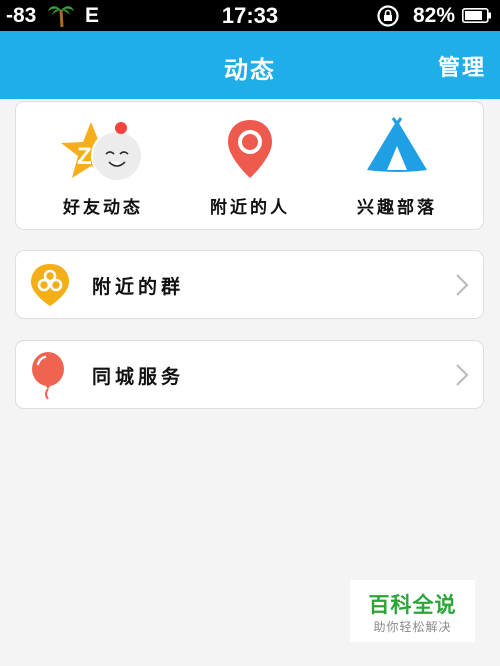  What do you see at coordinates (397, 208) in the screenshot?
I see `quick-item-label: 兴趣部落` at bounding box center [397, 208].